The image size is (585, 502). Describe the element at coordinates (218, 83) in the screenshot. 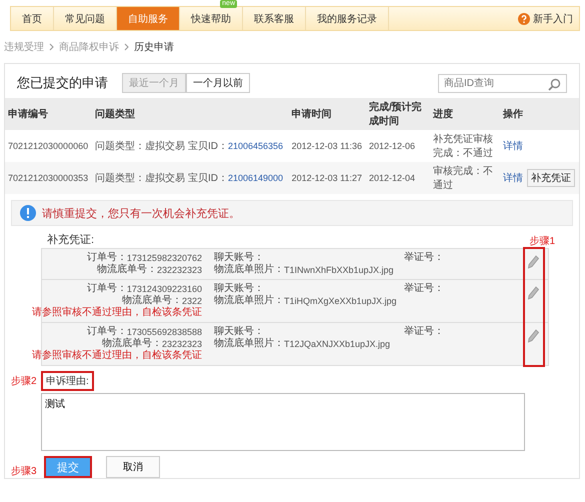

I see `filter-tab: 一个月以前` at that location.